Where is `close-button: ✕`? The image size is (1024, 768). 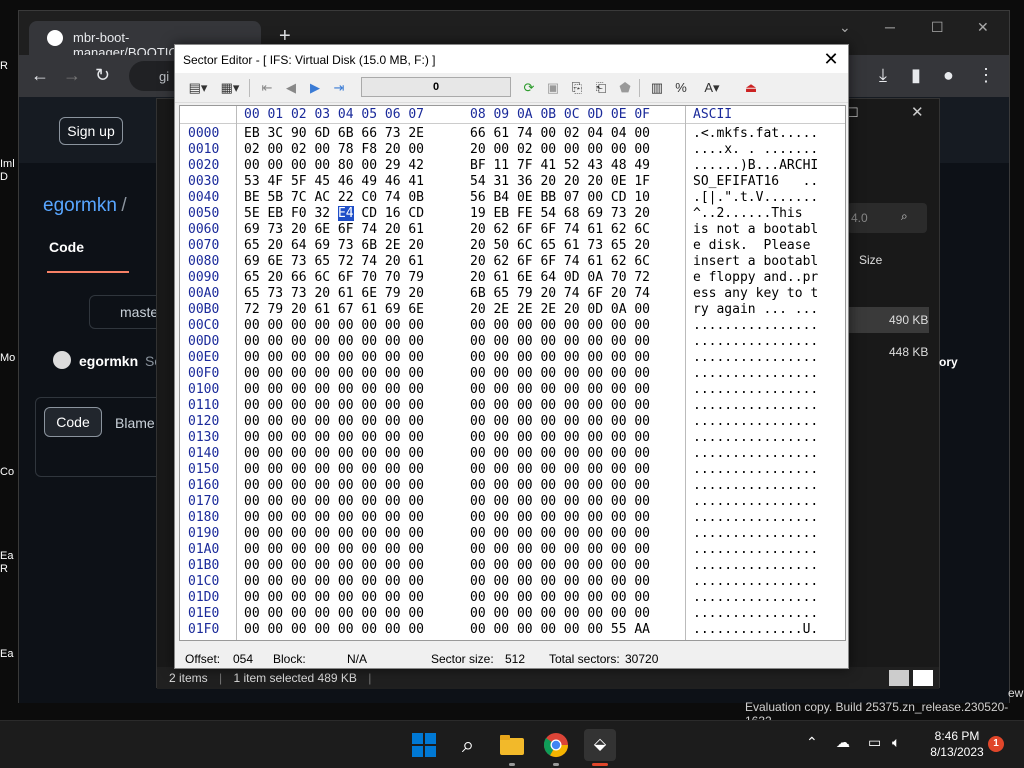 close-button: ✕ is located at coordinates (831, 59).